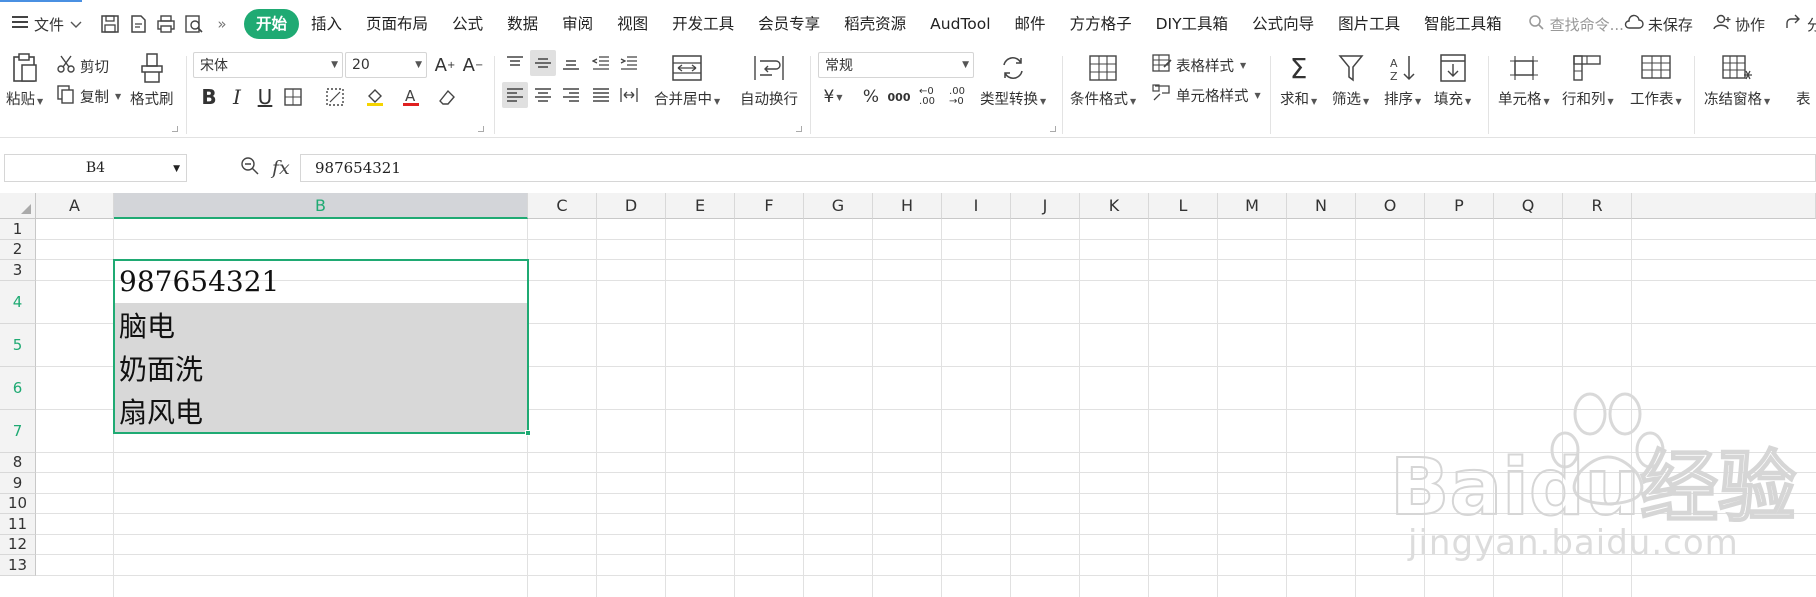  What do you see at coordinates (629, 63) in the screenshot?
I see `increase-indent-icon` at bounding box center [629, 63].